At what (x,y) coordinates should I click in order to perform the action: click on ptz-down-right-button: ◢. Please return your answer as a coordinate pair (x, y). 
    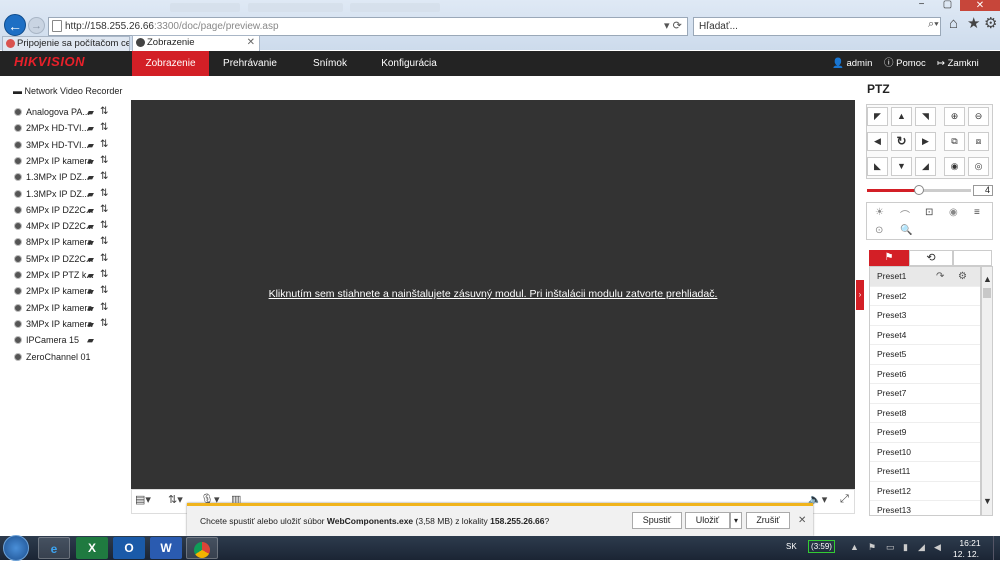
    Looking at the image, I should click on (925, 166).